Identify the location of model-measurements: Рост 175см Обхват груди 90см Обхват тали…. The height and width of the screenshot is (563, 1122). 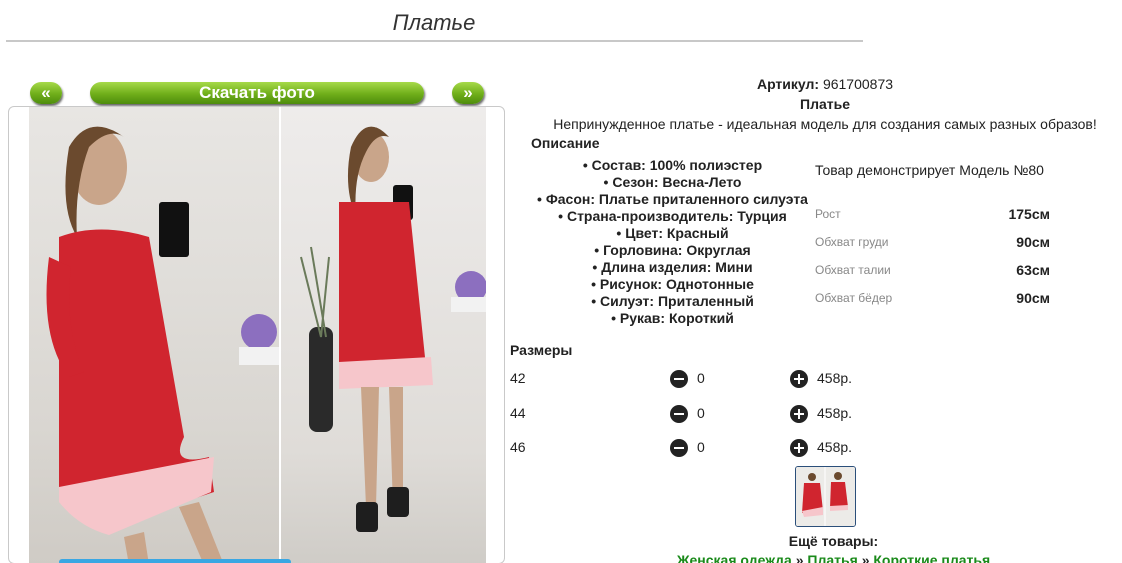
(935, 261).